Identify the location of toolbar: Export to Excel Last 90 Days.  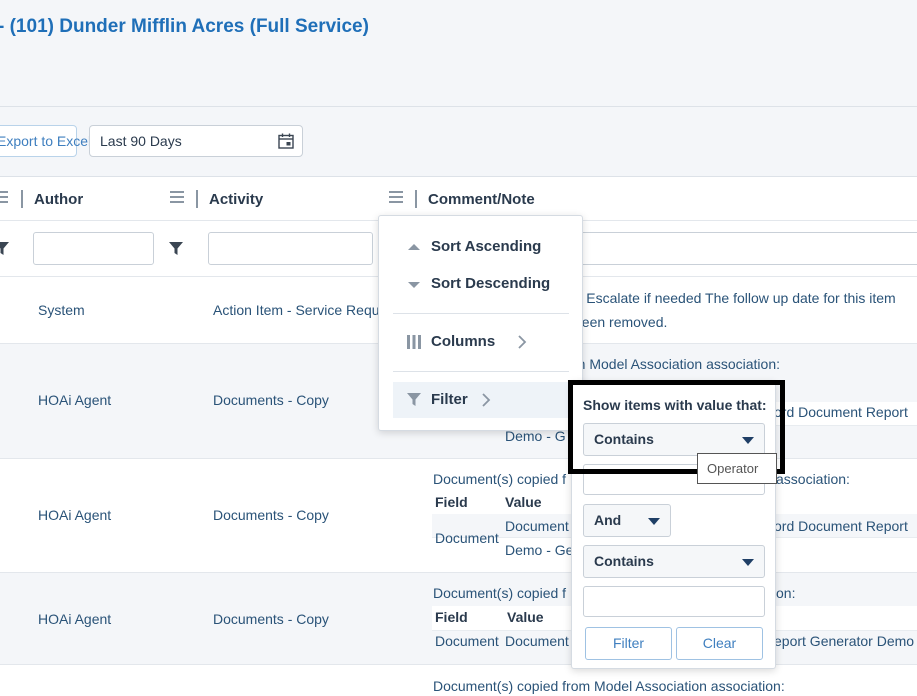
(458, 142).